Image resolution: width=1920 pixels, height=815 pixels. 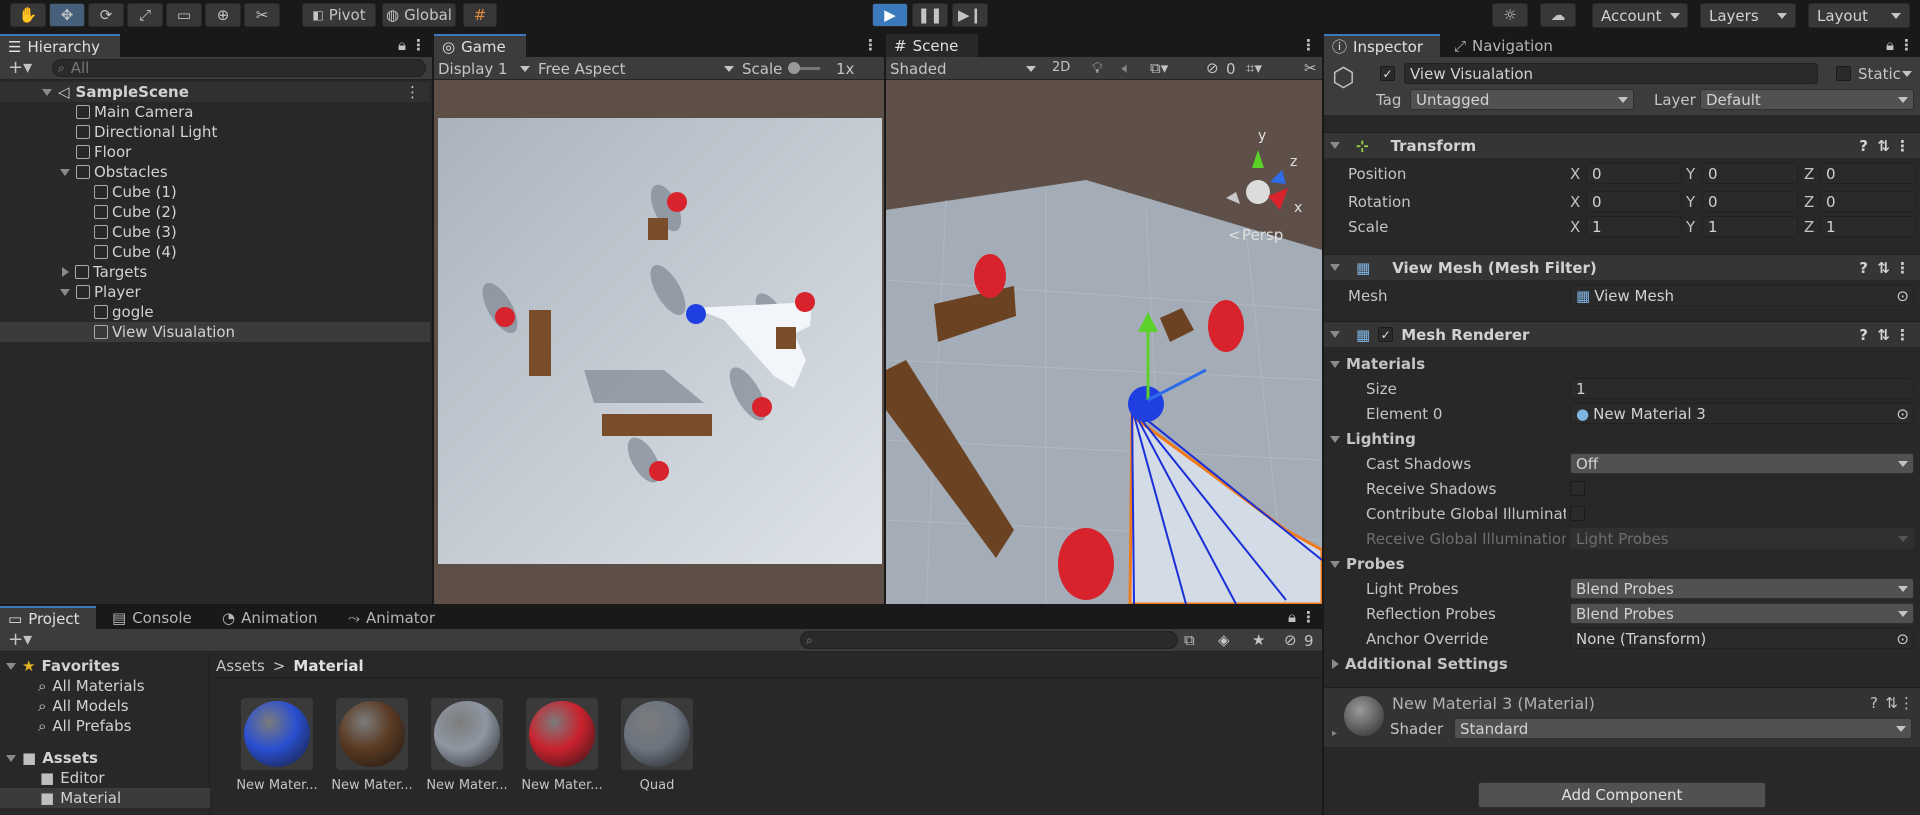 I want to click on hierarchy-item: Cube (2), so click(x=215, y=212).